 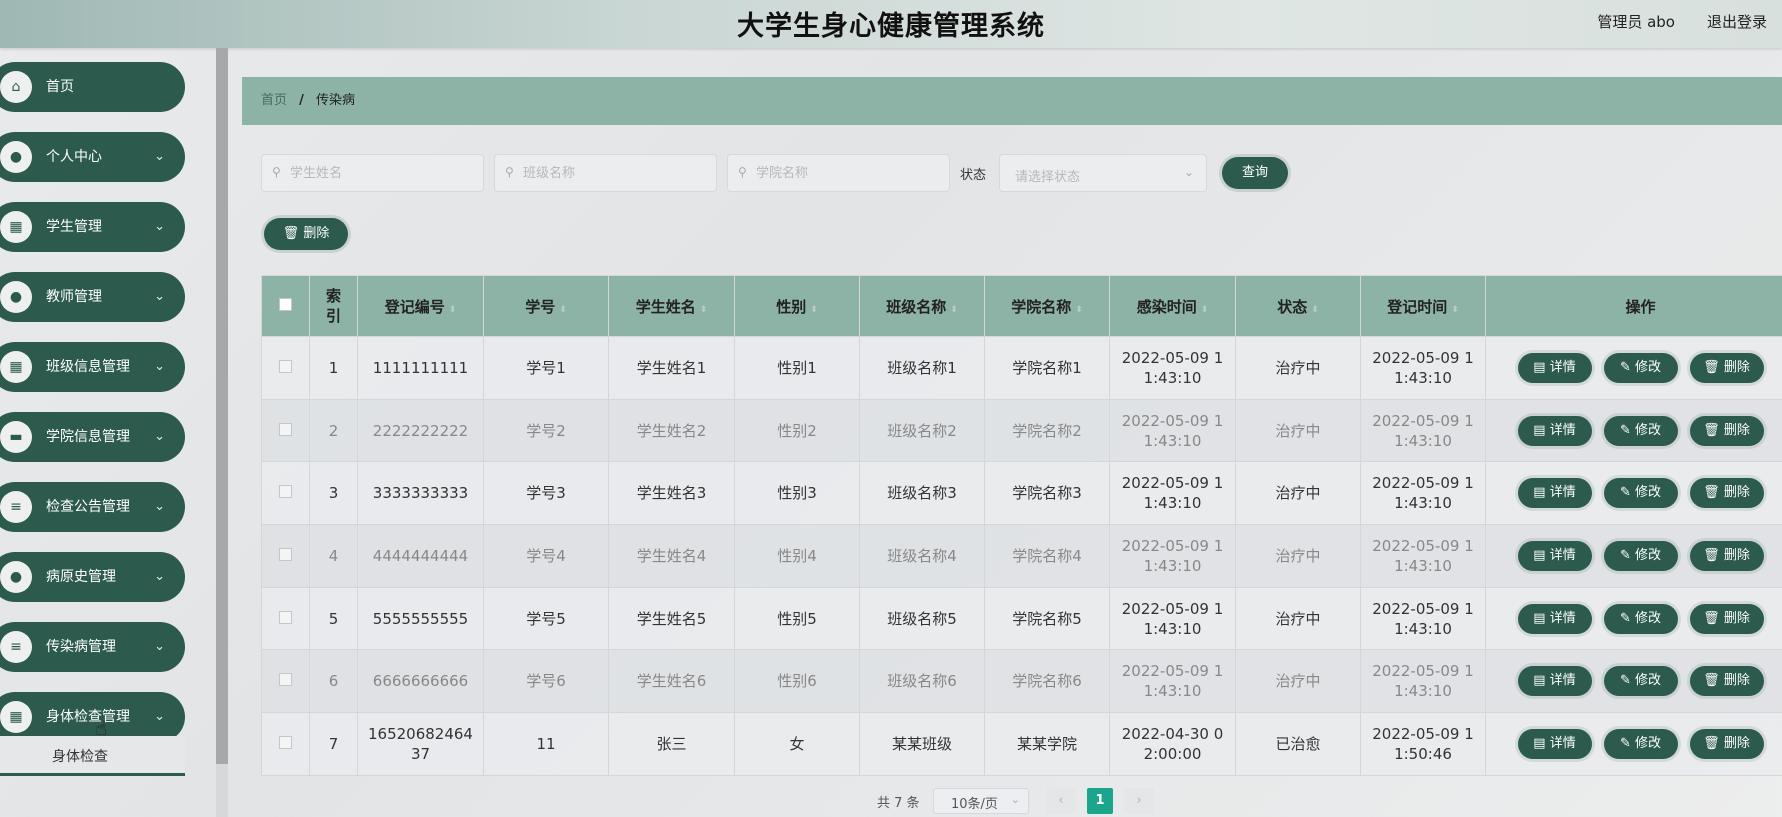 I want to click on breadcrumb-current: 传染病, so click(x=336, y=100).